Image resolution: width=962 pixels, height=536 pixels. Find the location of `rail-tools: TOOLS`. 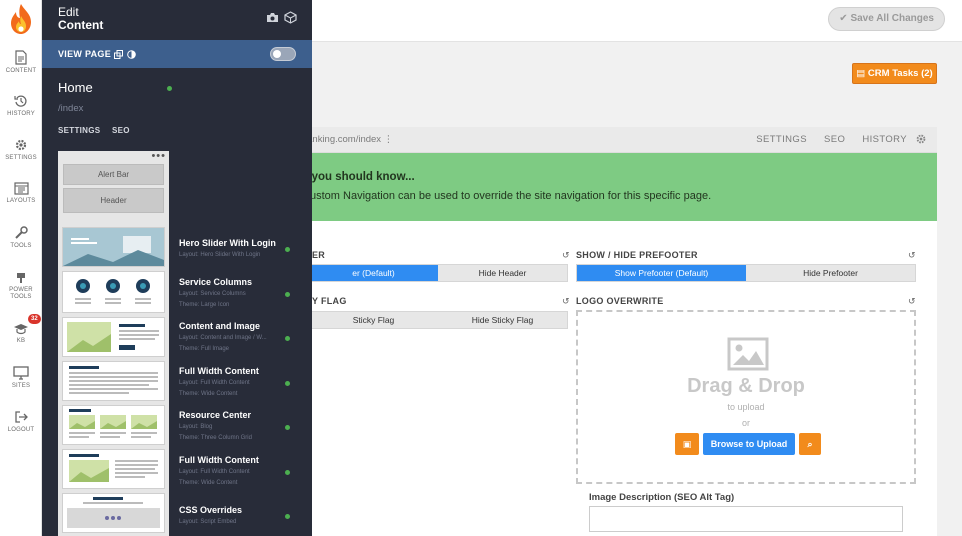

rail-tools: TOOLS is located at coordinates (21, 238).